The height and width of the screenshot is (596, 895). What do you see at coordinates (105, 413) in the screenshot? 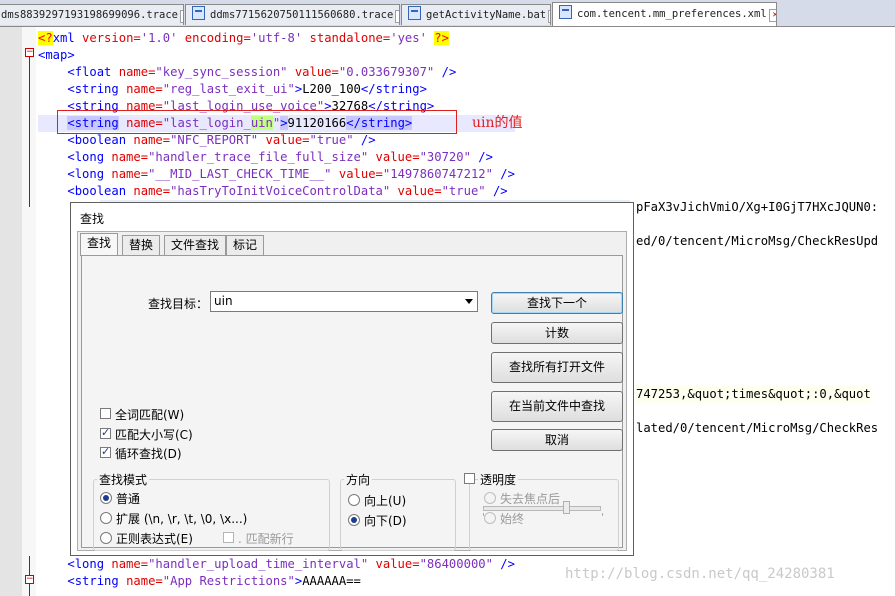
I see `whole-word-checkbox` at bounding box center [105, 413].